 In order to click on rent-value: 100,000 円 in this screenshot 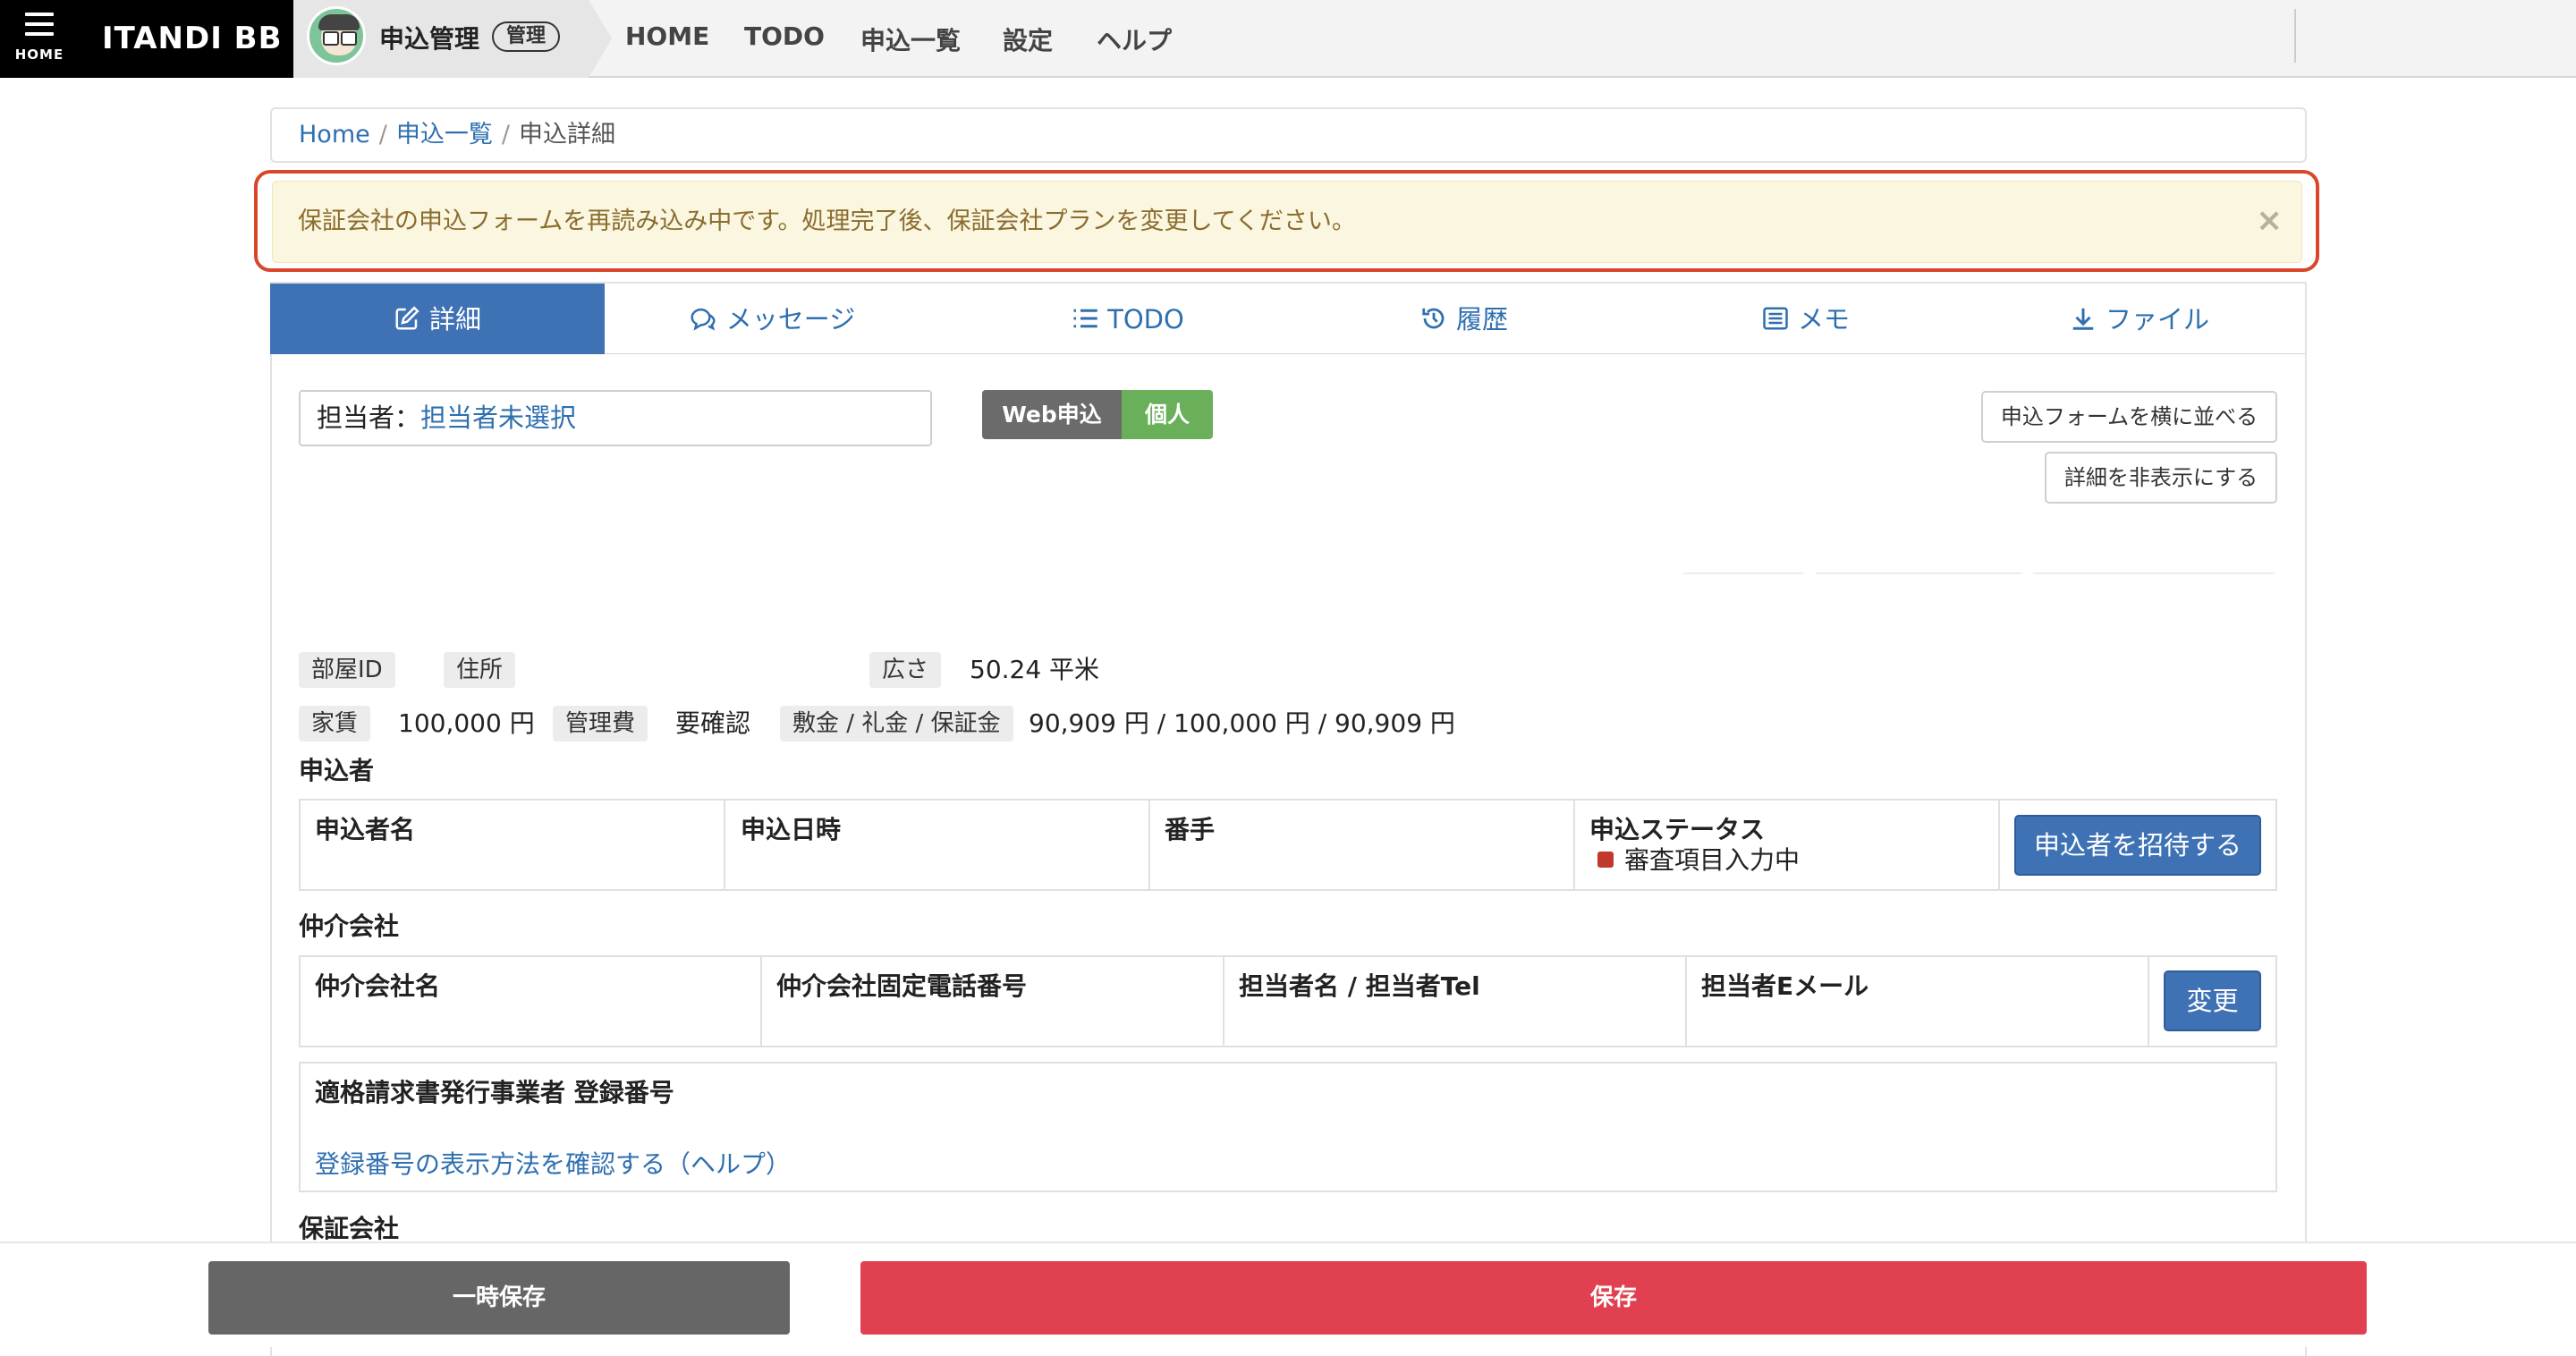, I will do `click(466, 723)`.